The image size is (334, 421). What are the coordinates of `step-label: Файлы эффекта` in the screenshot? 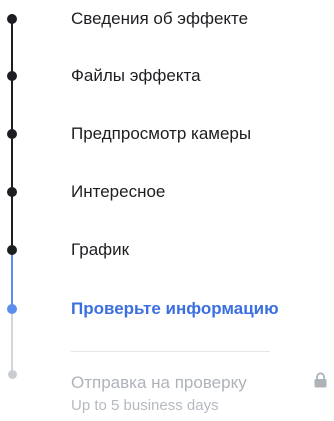 It's located at (136, 75).